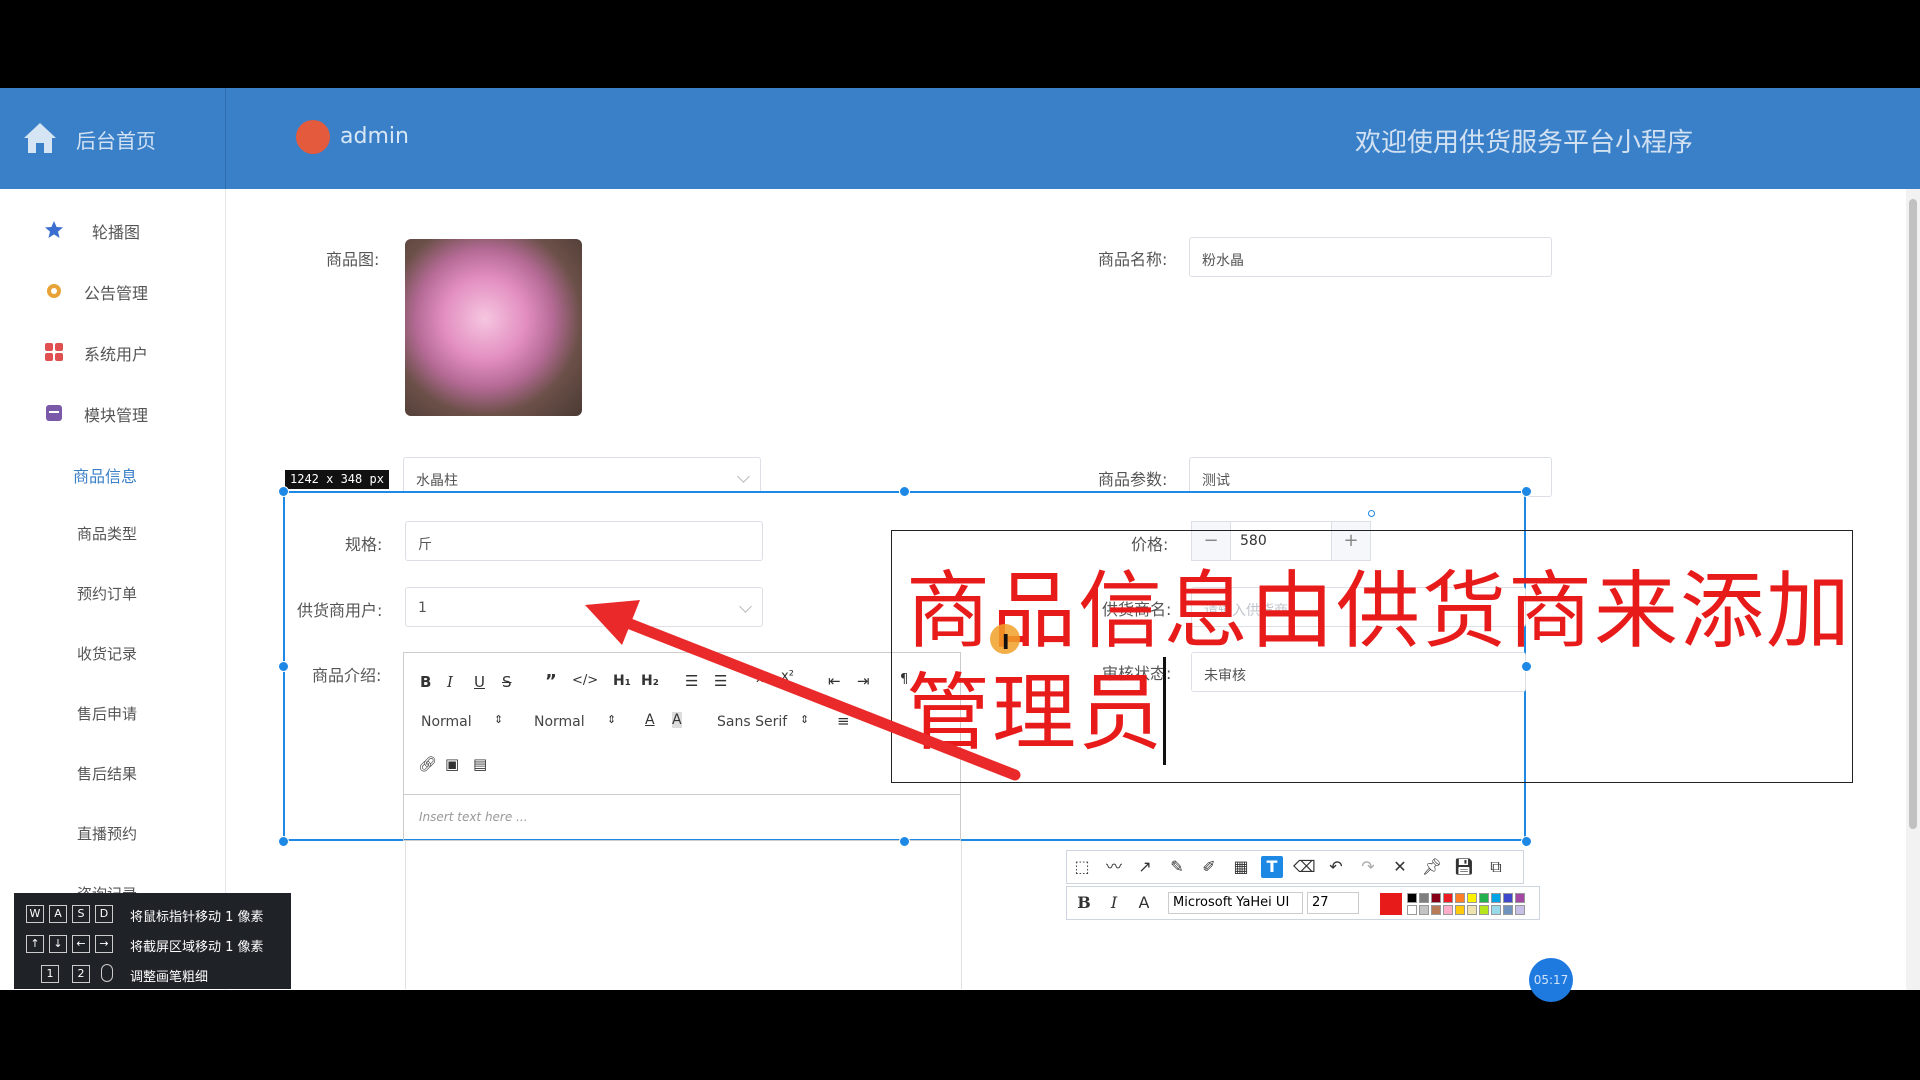 This screenshot has height=1080, width=1920. What do you see at coordinates (116, 293) in the screenshot?
I see `sidebar-item-label: 公告管理` at bounding box center [116, 293].